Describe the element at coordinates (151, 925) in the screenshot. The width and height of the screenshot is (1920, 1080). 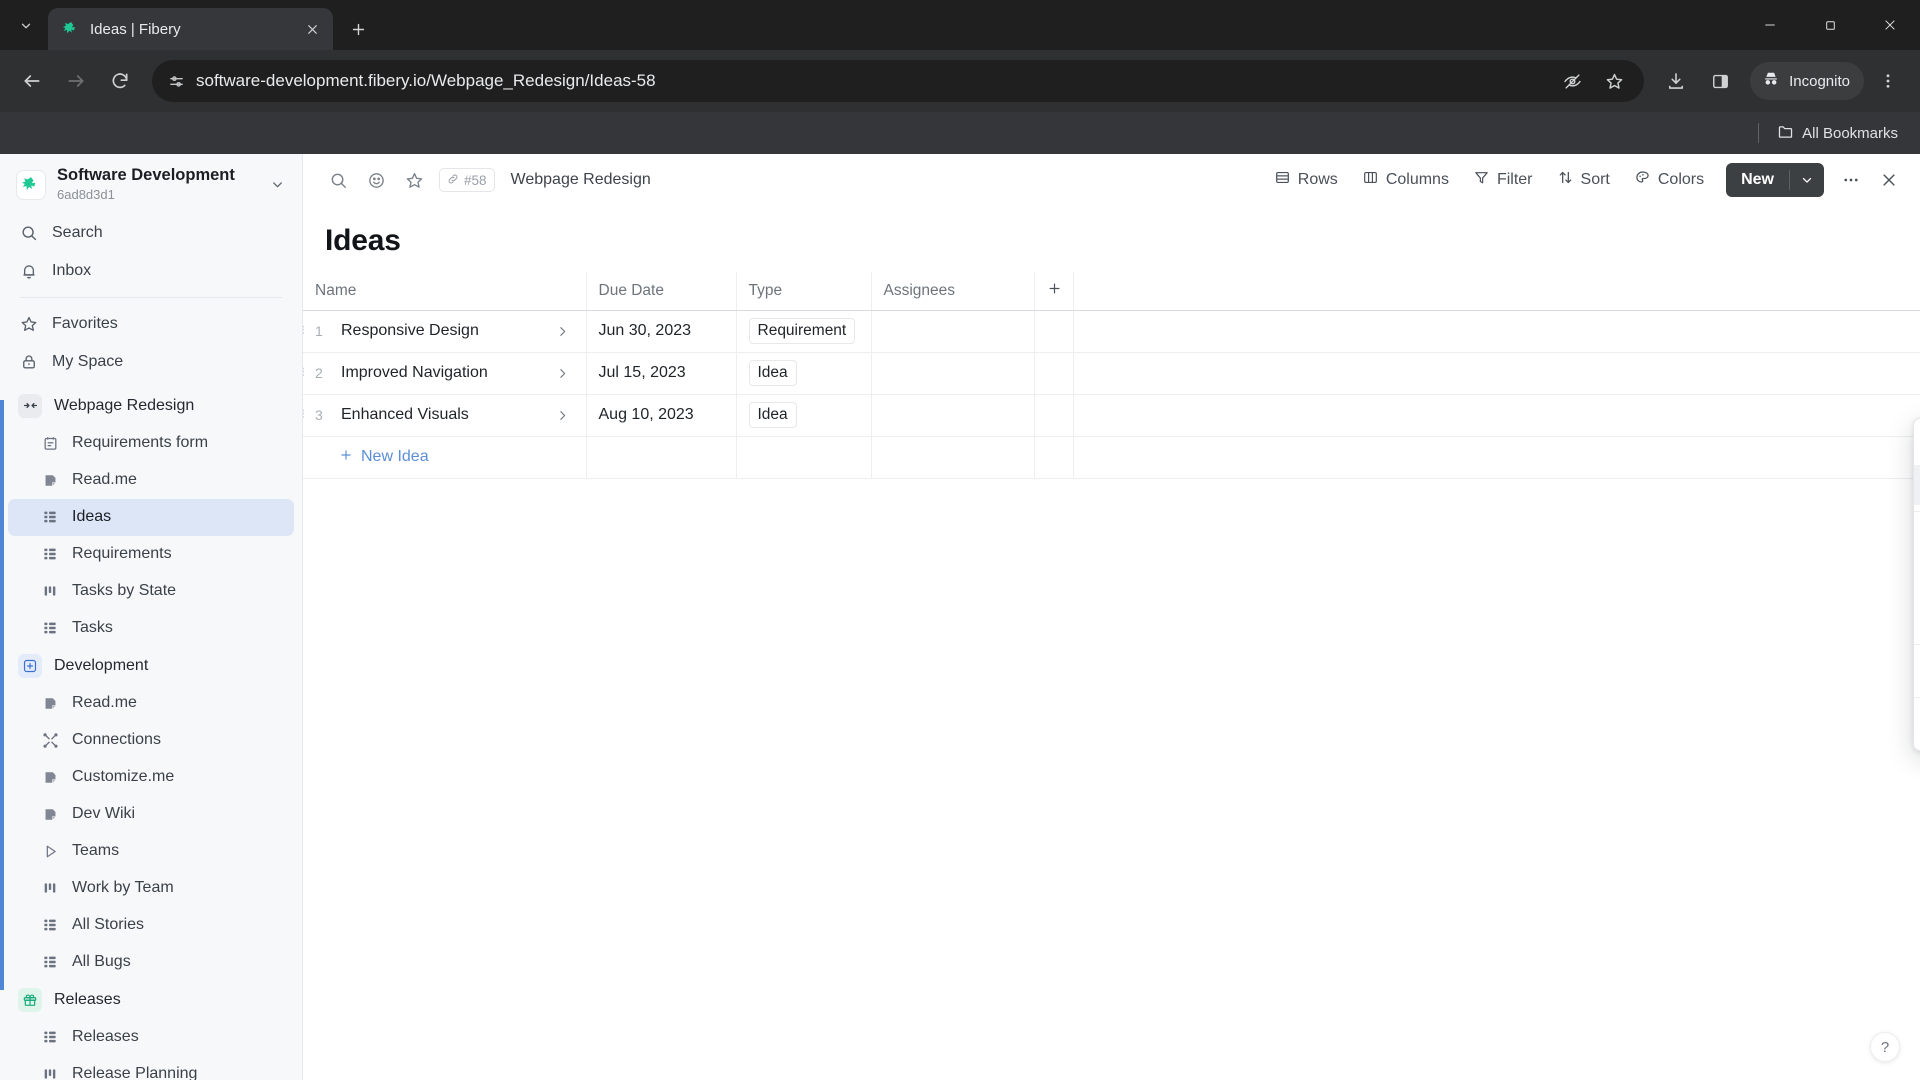
I see `sidebar-item-all-stories: All Stories` at that location.